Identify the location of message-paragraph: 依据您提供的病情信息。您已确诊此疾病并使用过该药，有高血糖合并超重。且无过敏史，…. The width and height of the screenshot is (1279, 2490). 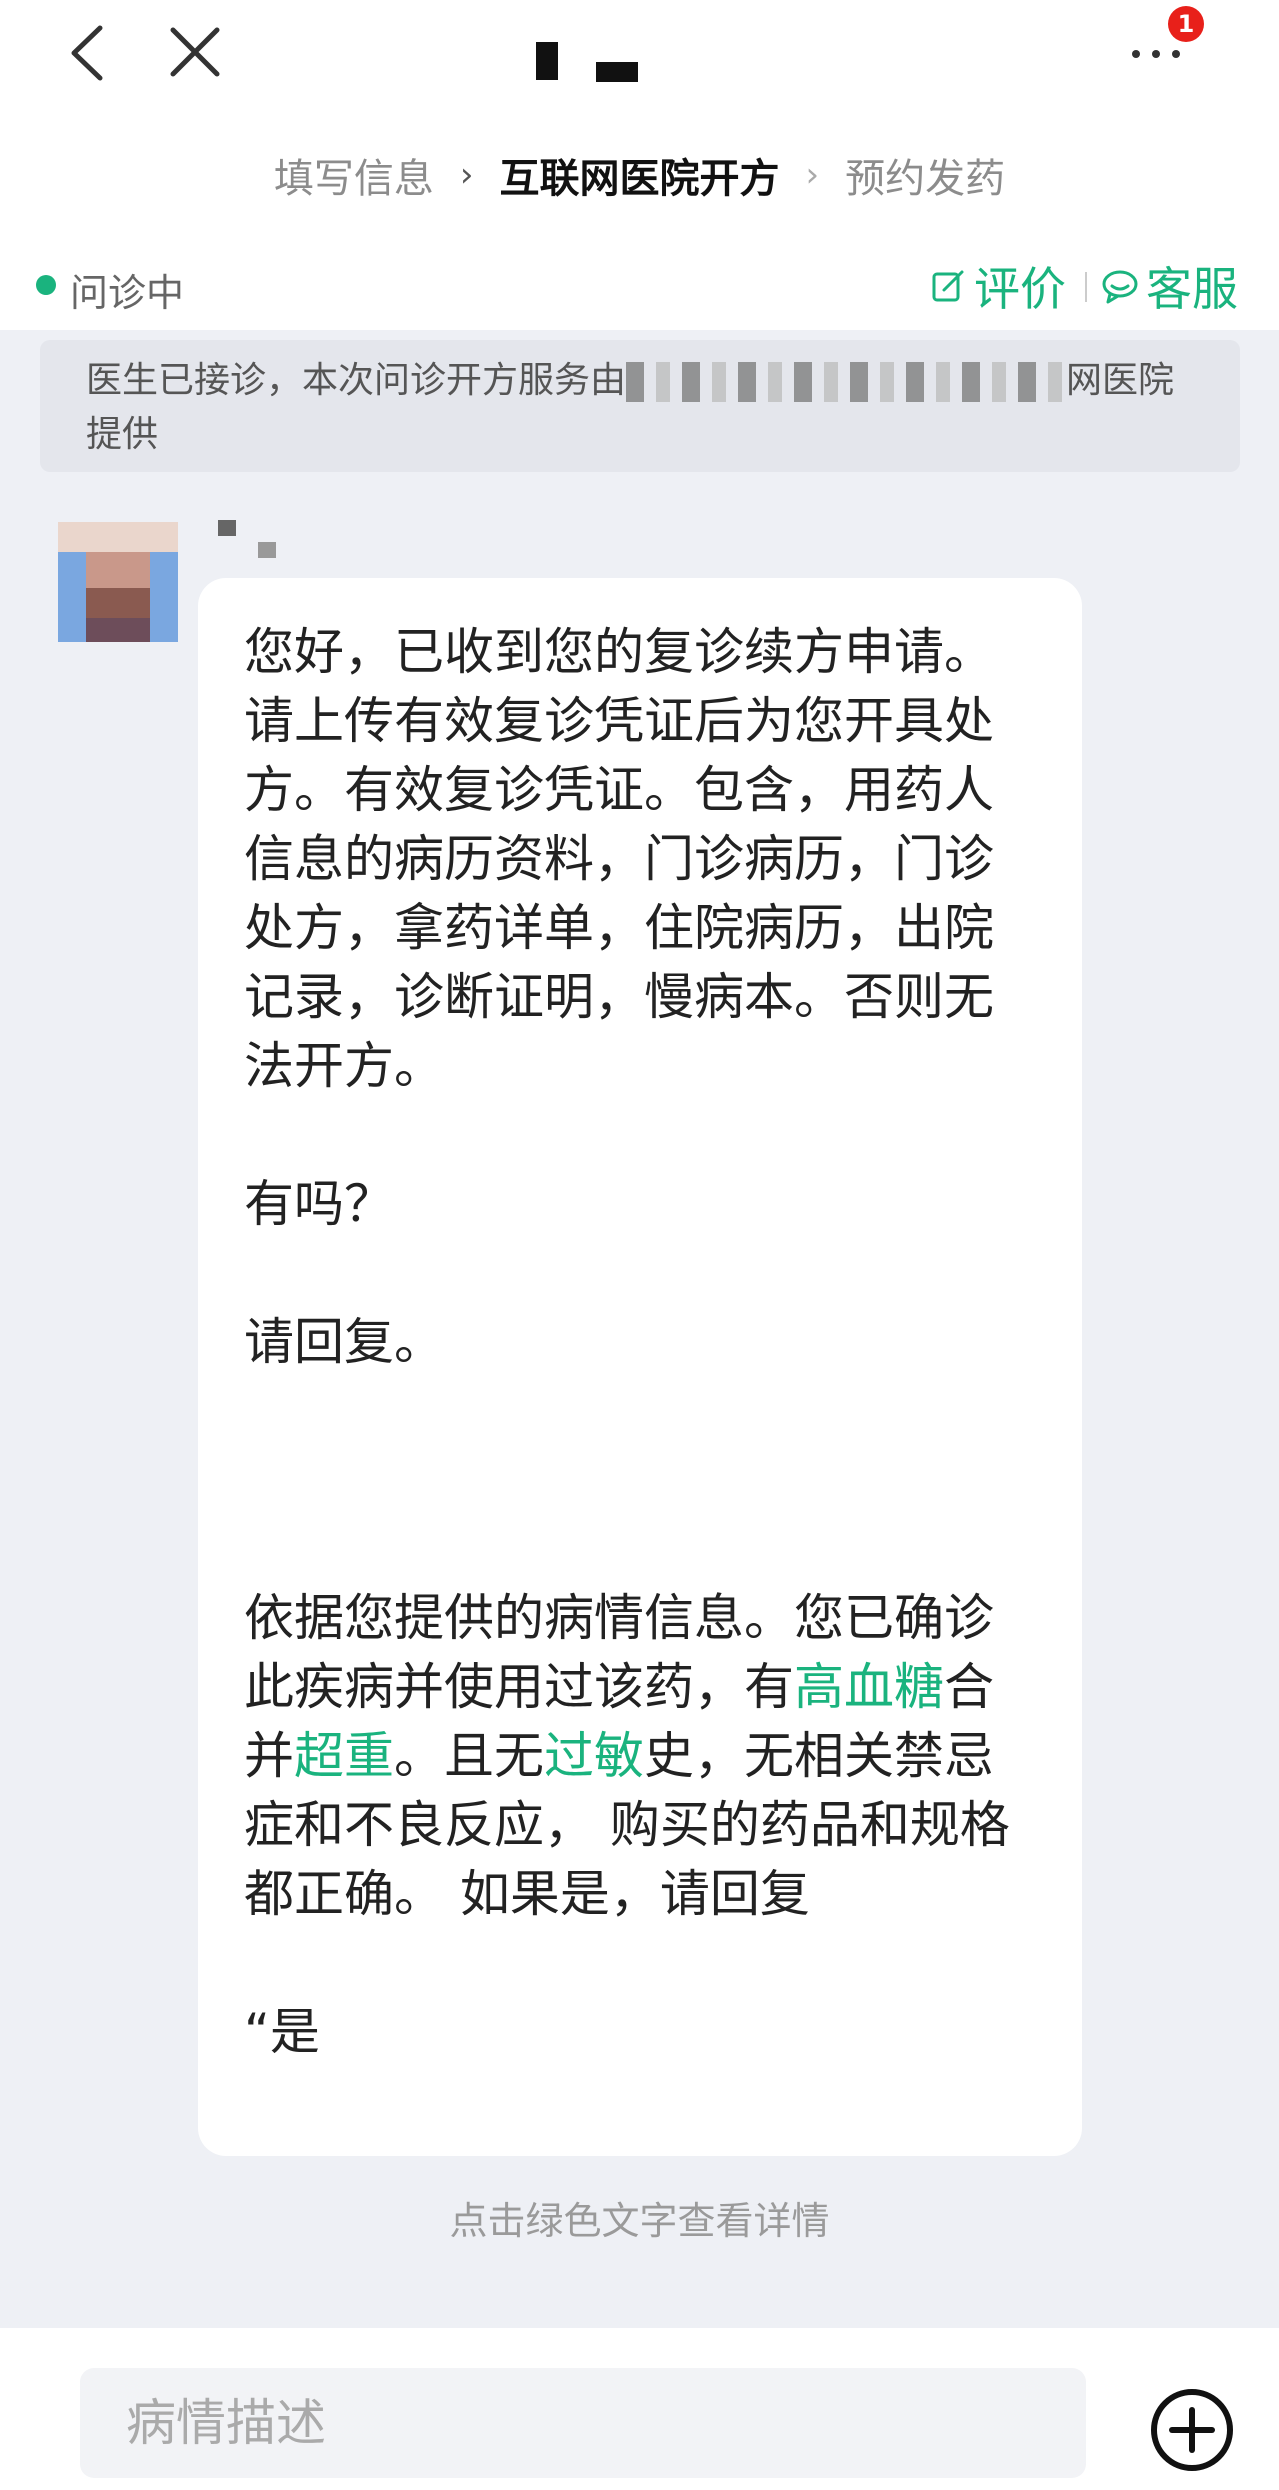
(639, 1756).